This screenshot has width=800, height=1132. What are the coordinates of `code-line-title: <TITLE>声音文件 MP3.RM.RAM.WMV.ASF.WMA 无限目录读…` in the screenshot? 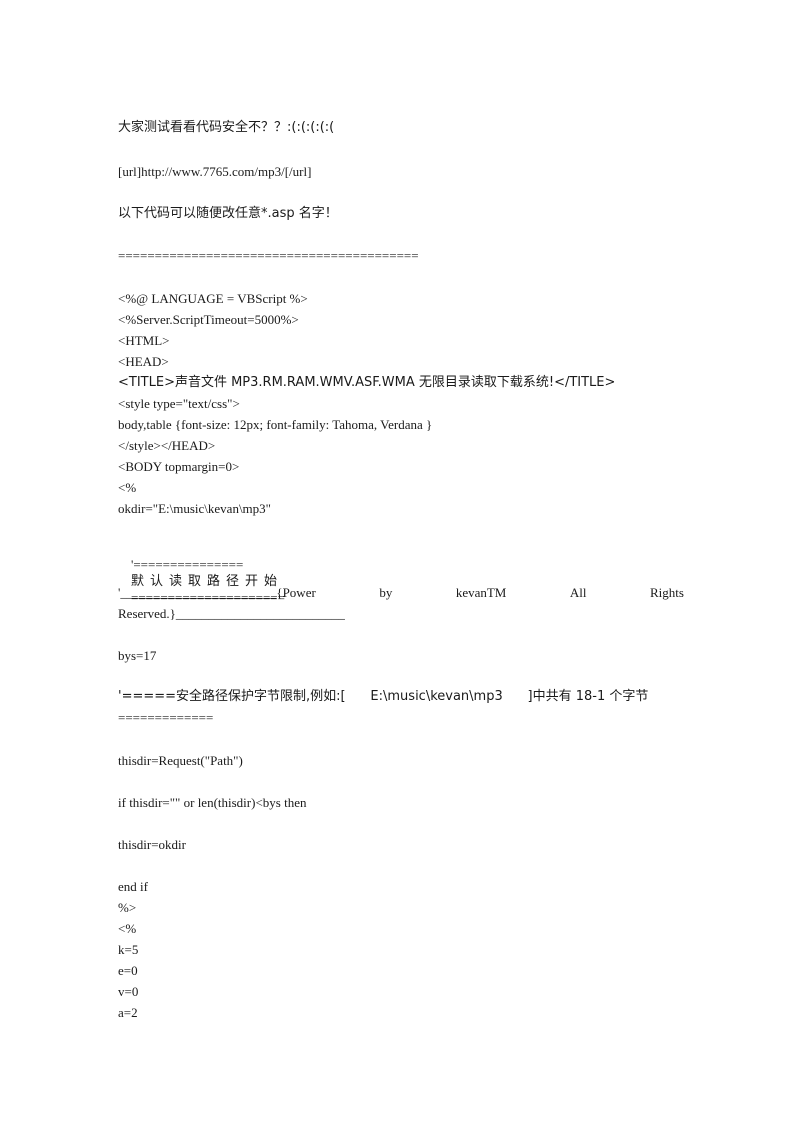 It's located at (367, 382).